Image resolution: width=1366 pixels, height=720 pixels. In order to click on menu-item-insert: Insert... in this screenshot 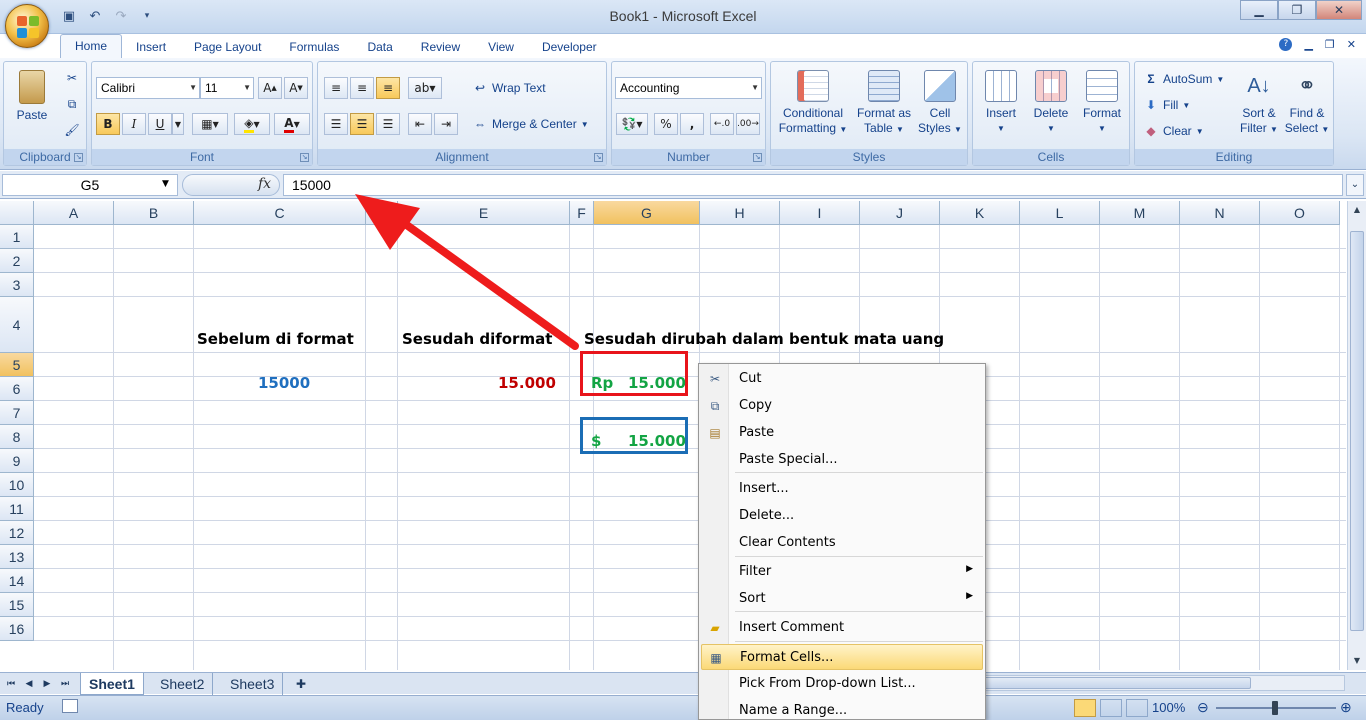, I will do `click(842, 489)`.